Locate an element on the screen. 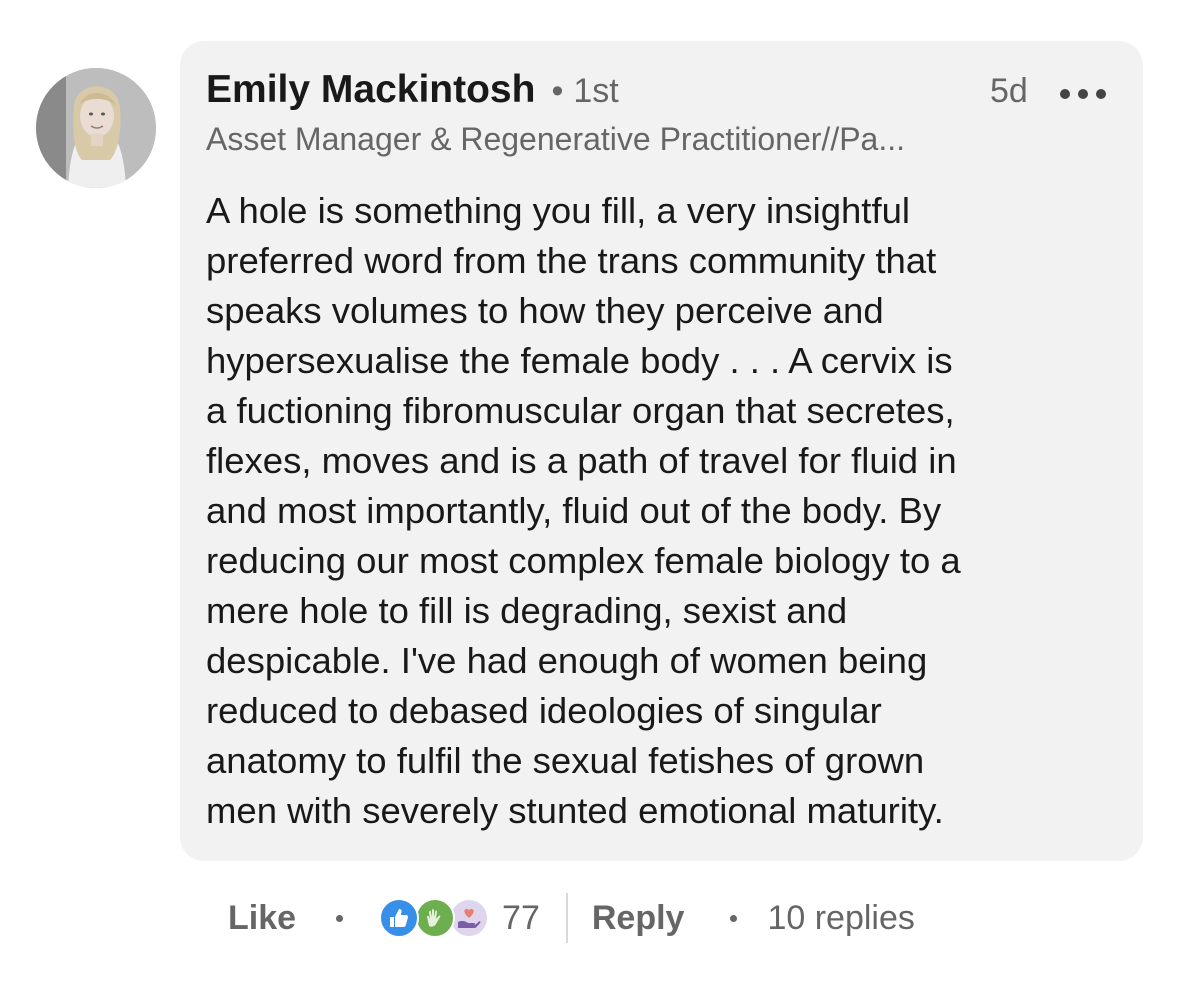 This screenshot has width=1179, height=990. author-name: Emily Mackintosh is located at coordinates (370, 90).